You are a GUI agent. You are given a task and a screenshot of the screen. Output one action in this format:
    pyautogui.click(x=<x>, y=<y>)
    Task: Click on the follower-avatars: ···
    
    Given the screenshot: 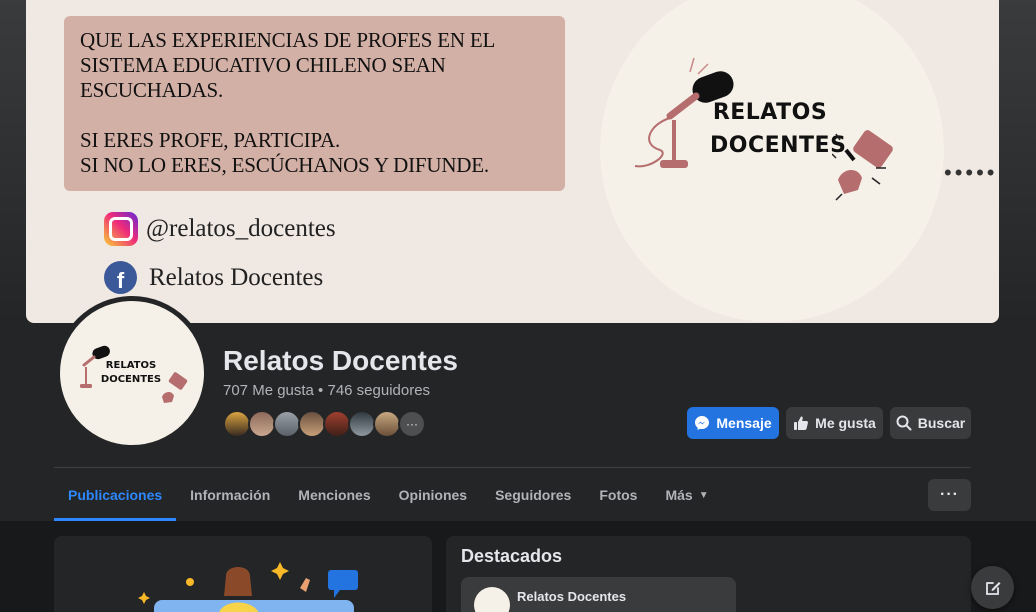 What is the action you would take?
    pyautogui.click(x=324, y=424)
    